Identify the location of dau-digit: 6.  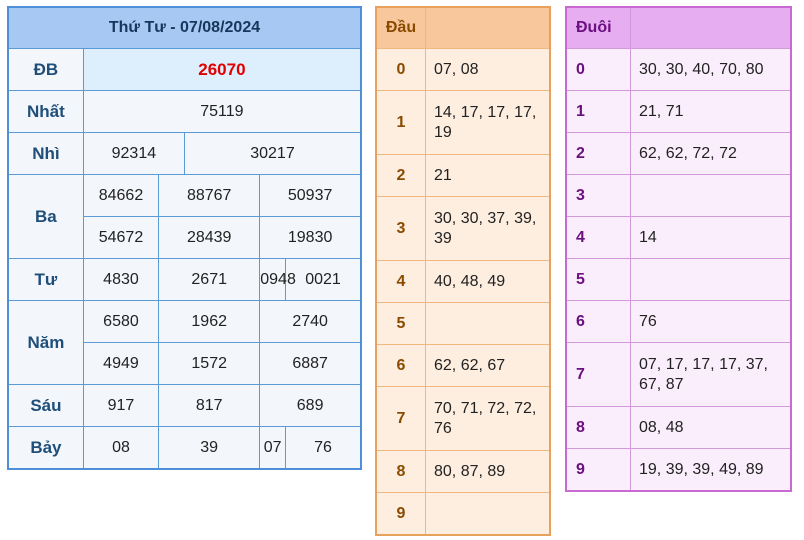
(400, 365).